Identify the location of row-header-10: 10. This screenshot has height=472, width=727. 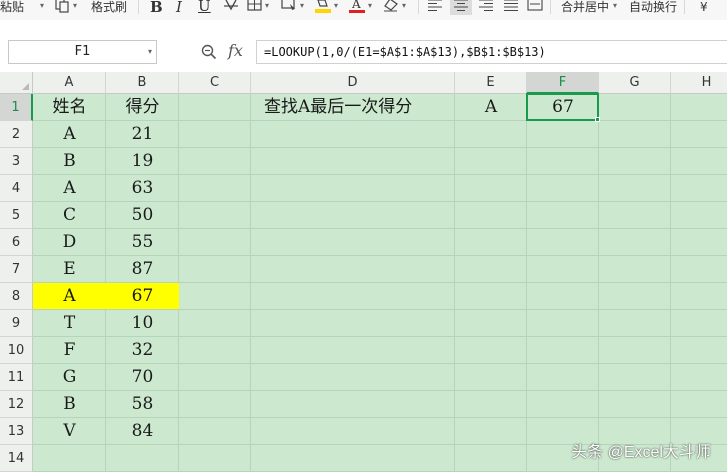
(16, 350).